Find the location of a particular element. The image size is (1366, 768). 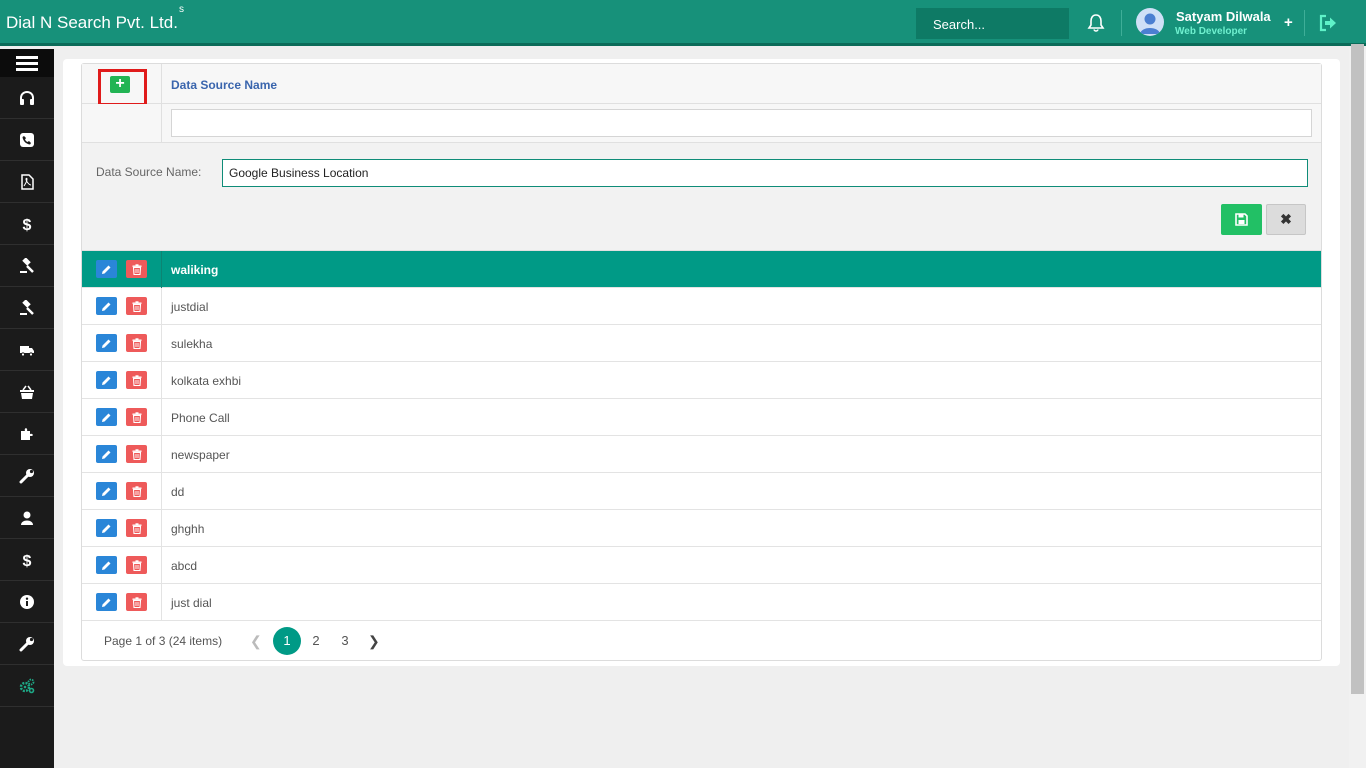

table-row: abcd is located at coordinates (701, 565).